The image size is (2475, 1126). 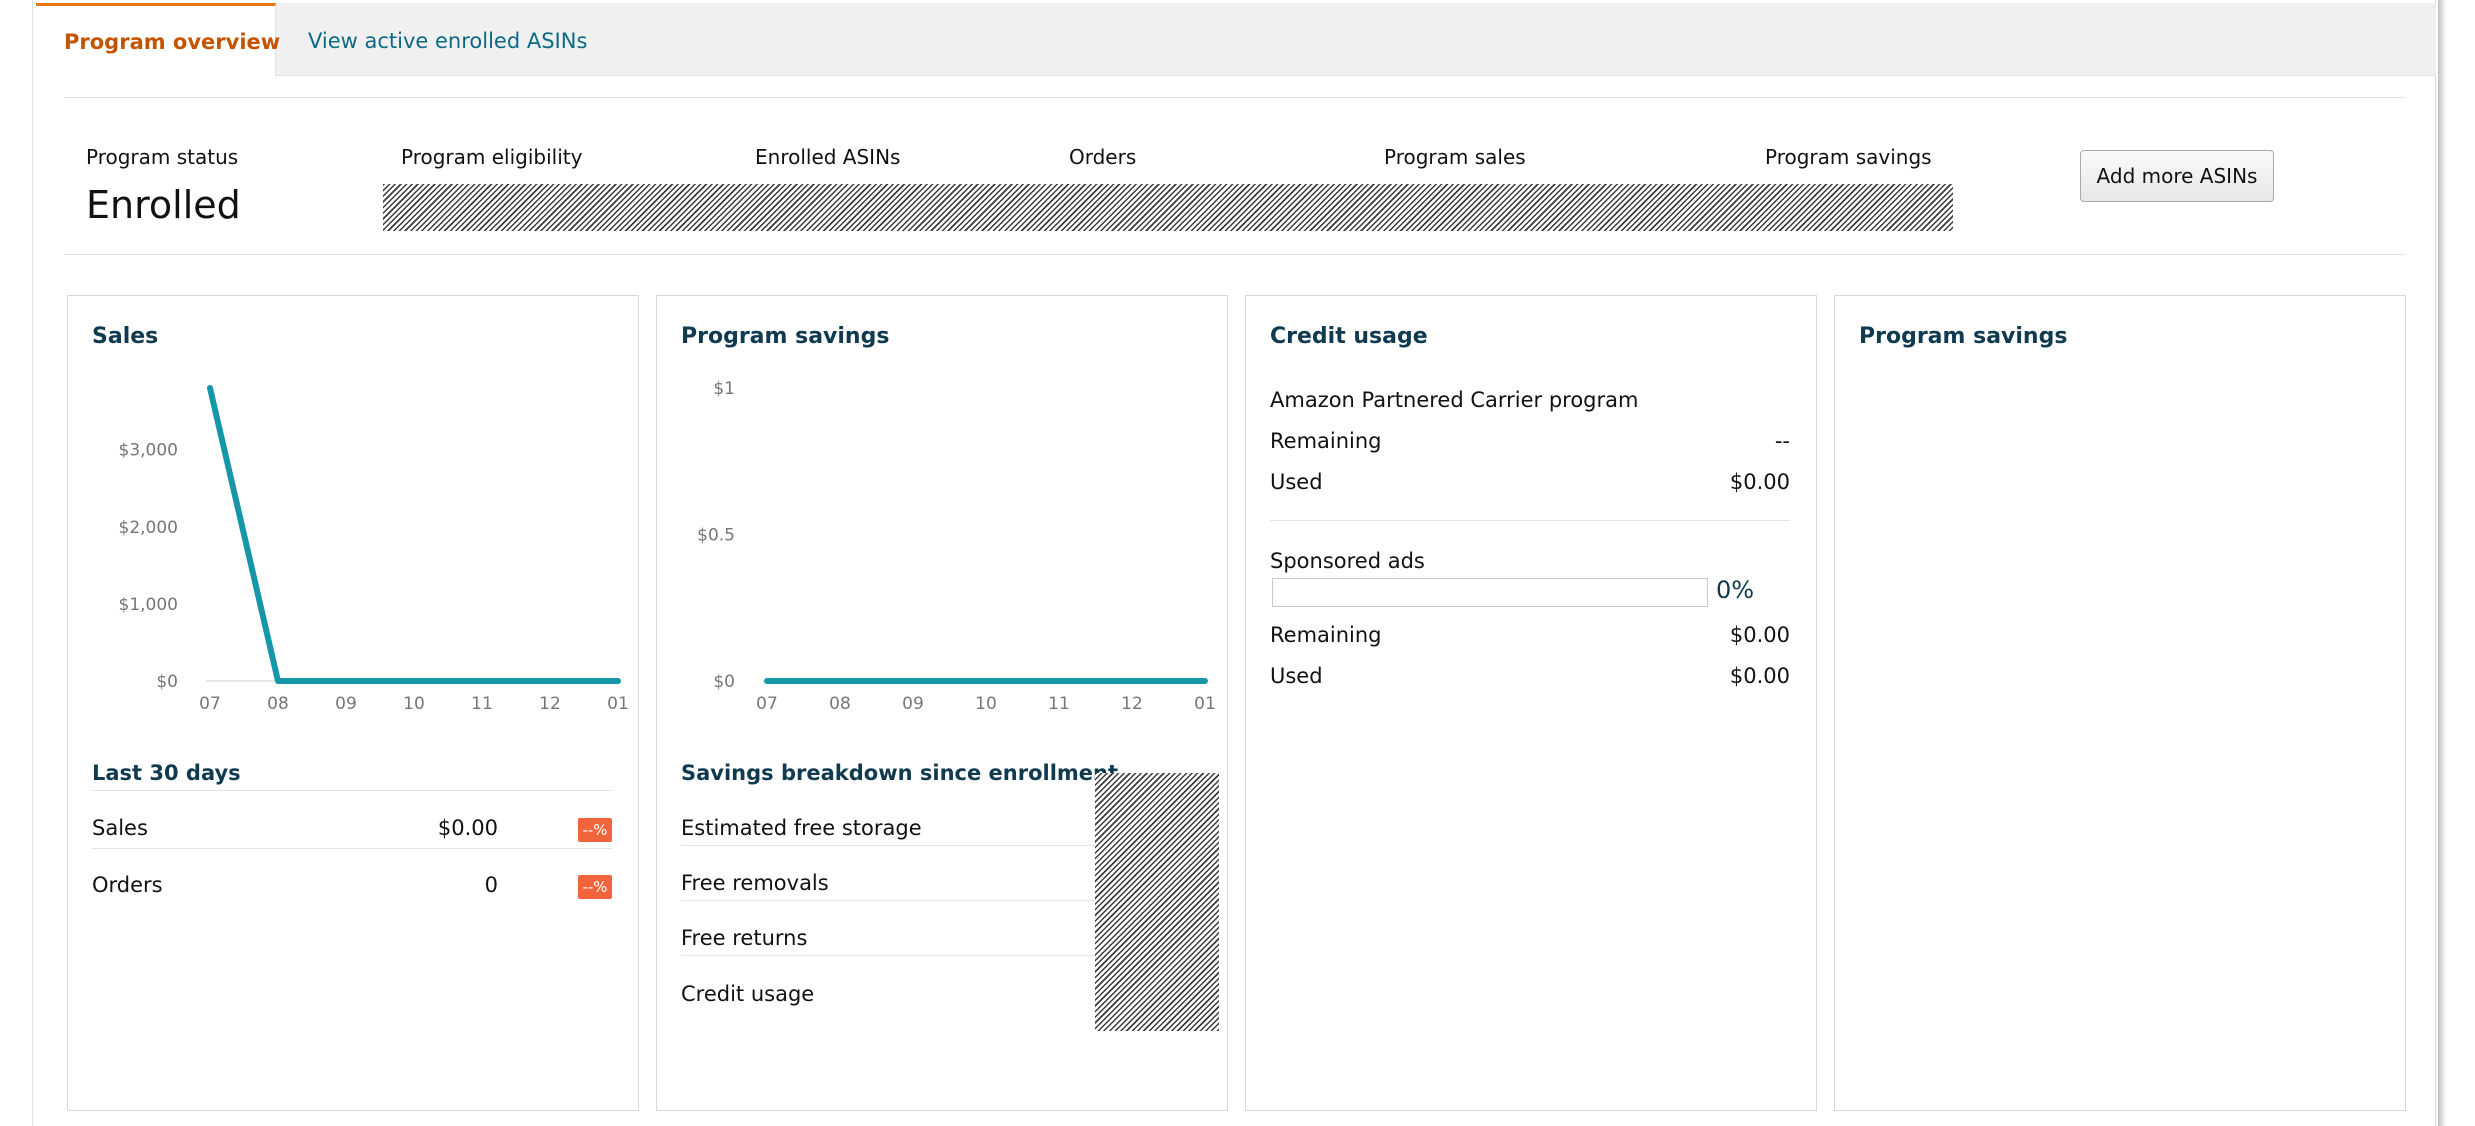 I want to click on savings-chart-x-tick-label: 10, so click(x=986, y=704).